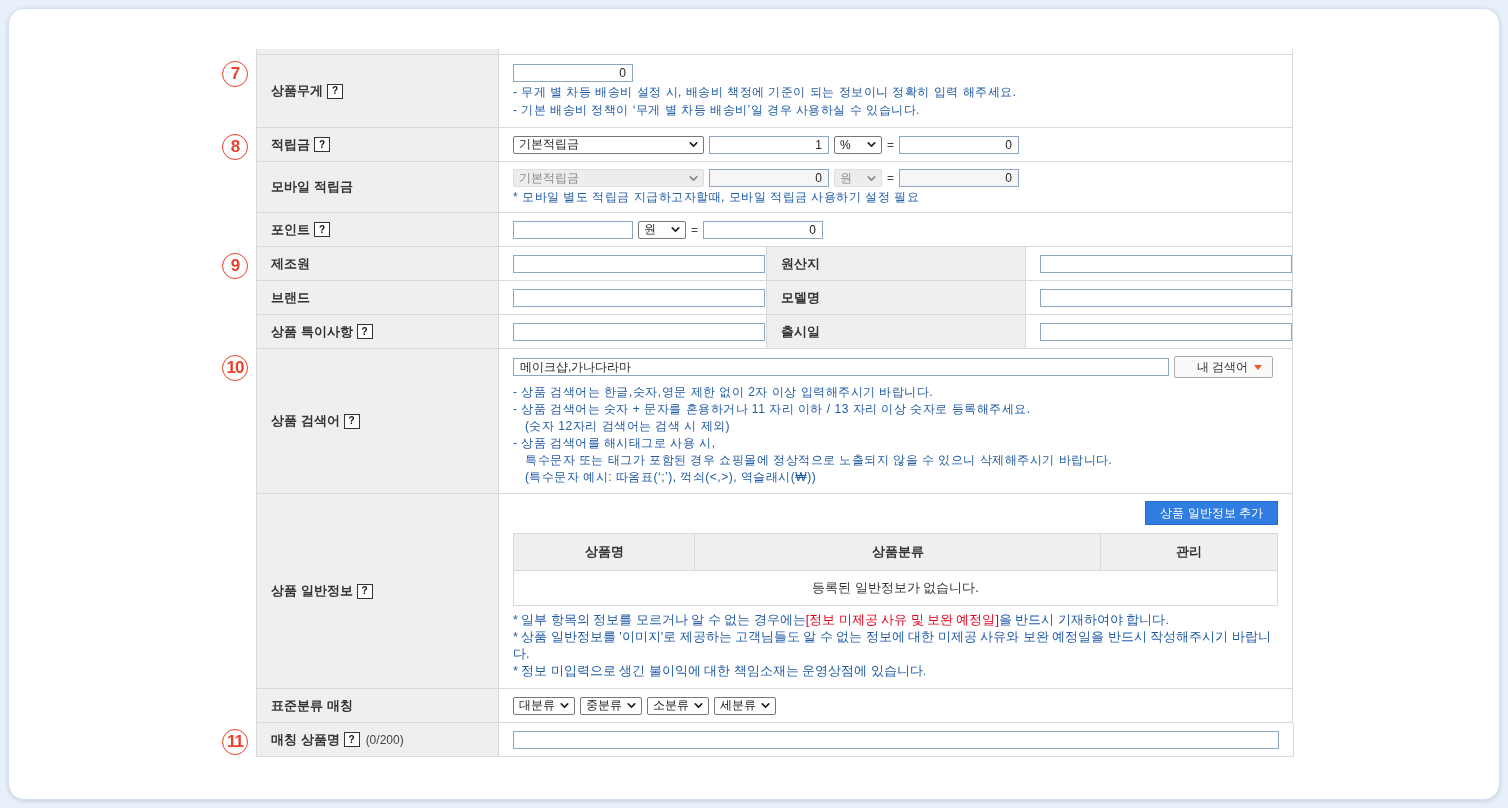 The width and height of the screenshot is (1508, 808). What do you see at coordinates (1188, 552) in the screenshot?
I see `column-header: 관리` at bounding box center [1188, 552].